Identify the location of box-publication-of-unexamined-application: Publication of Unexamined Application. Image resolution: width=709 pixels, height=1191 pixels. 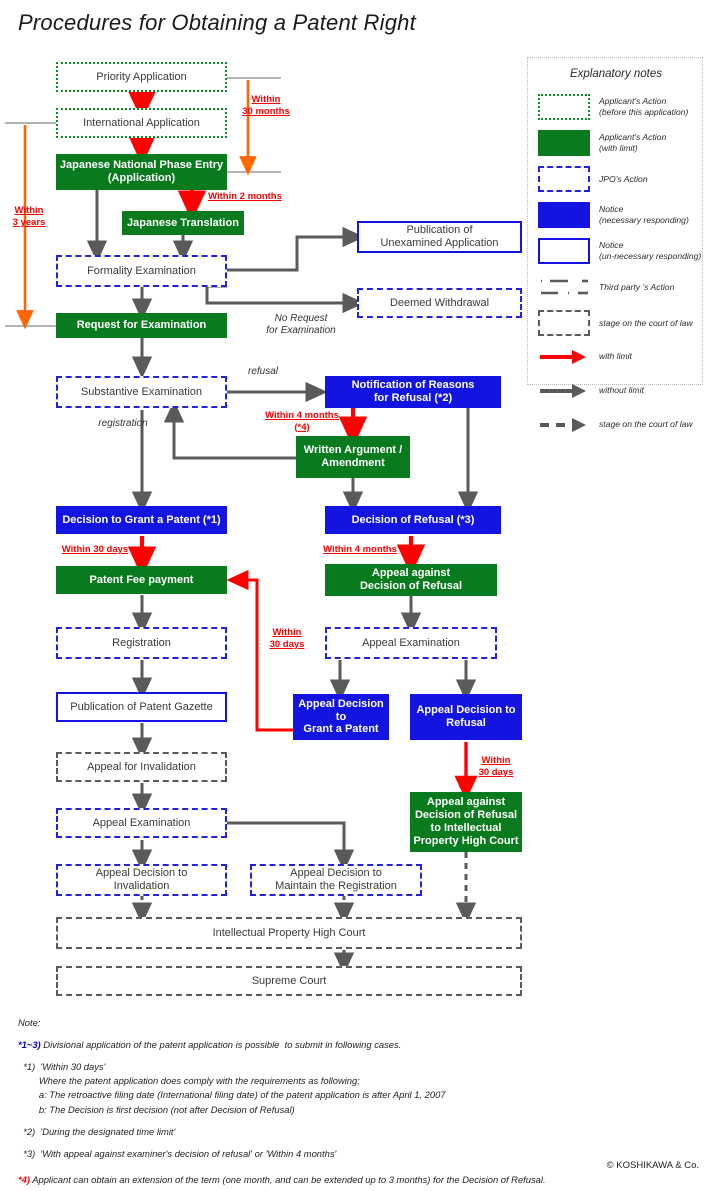
(439, 237).